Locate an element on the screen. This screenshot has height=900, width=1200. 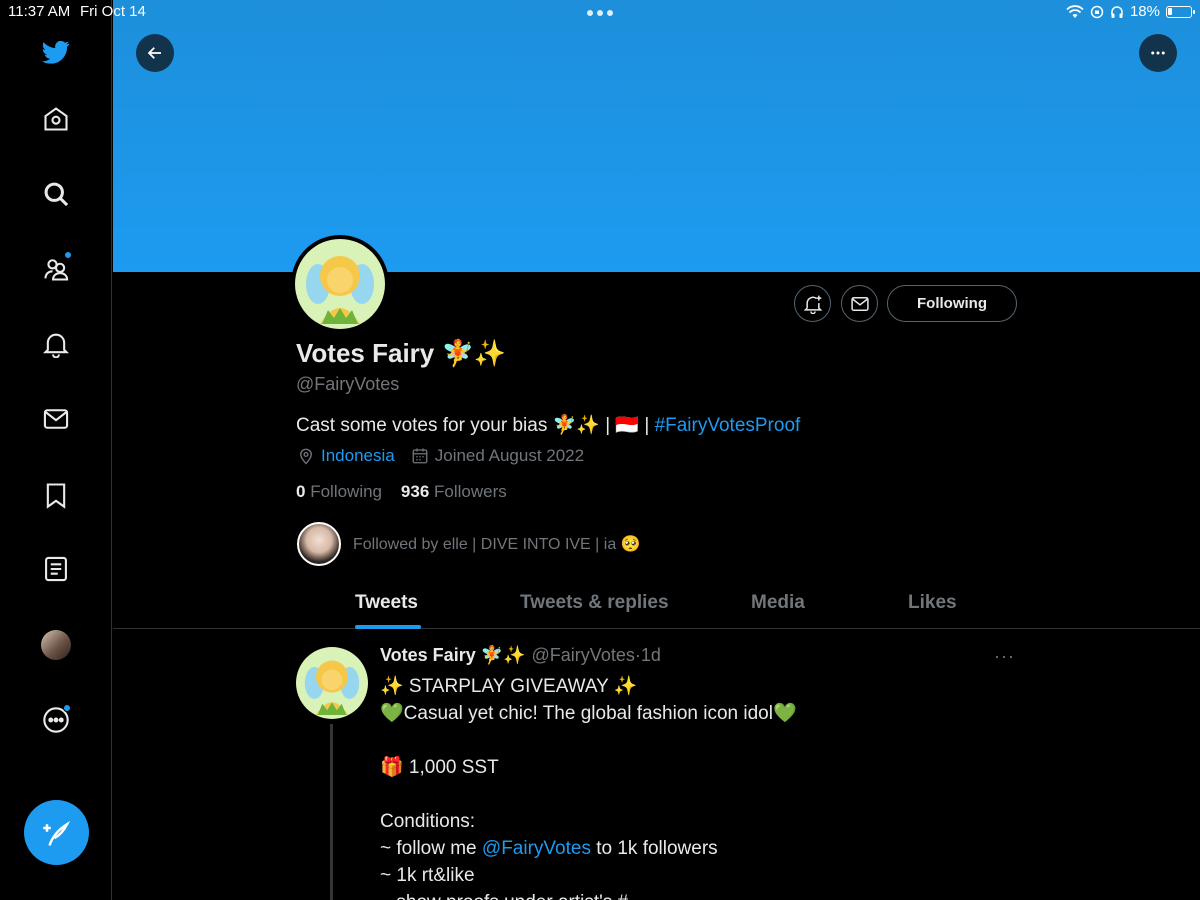
more-icon is located at coordinates (56, 720).